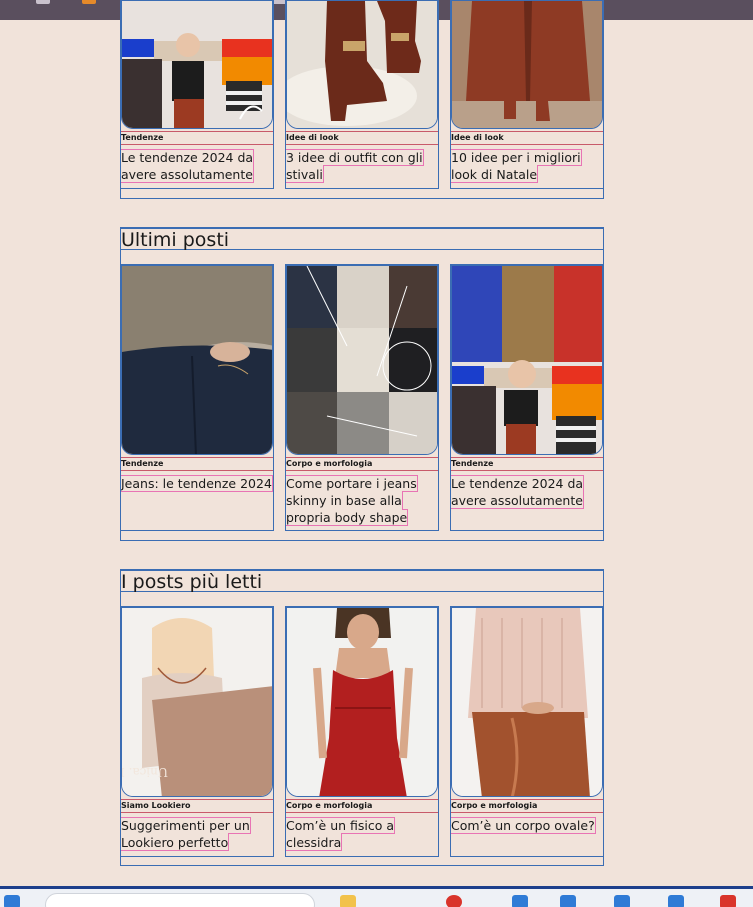 The height and width of the screenshot is (907, 753). I want to click on red-dress-image, so click(362, 702).